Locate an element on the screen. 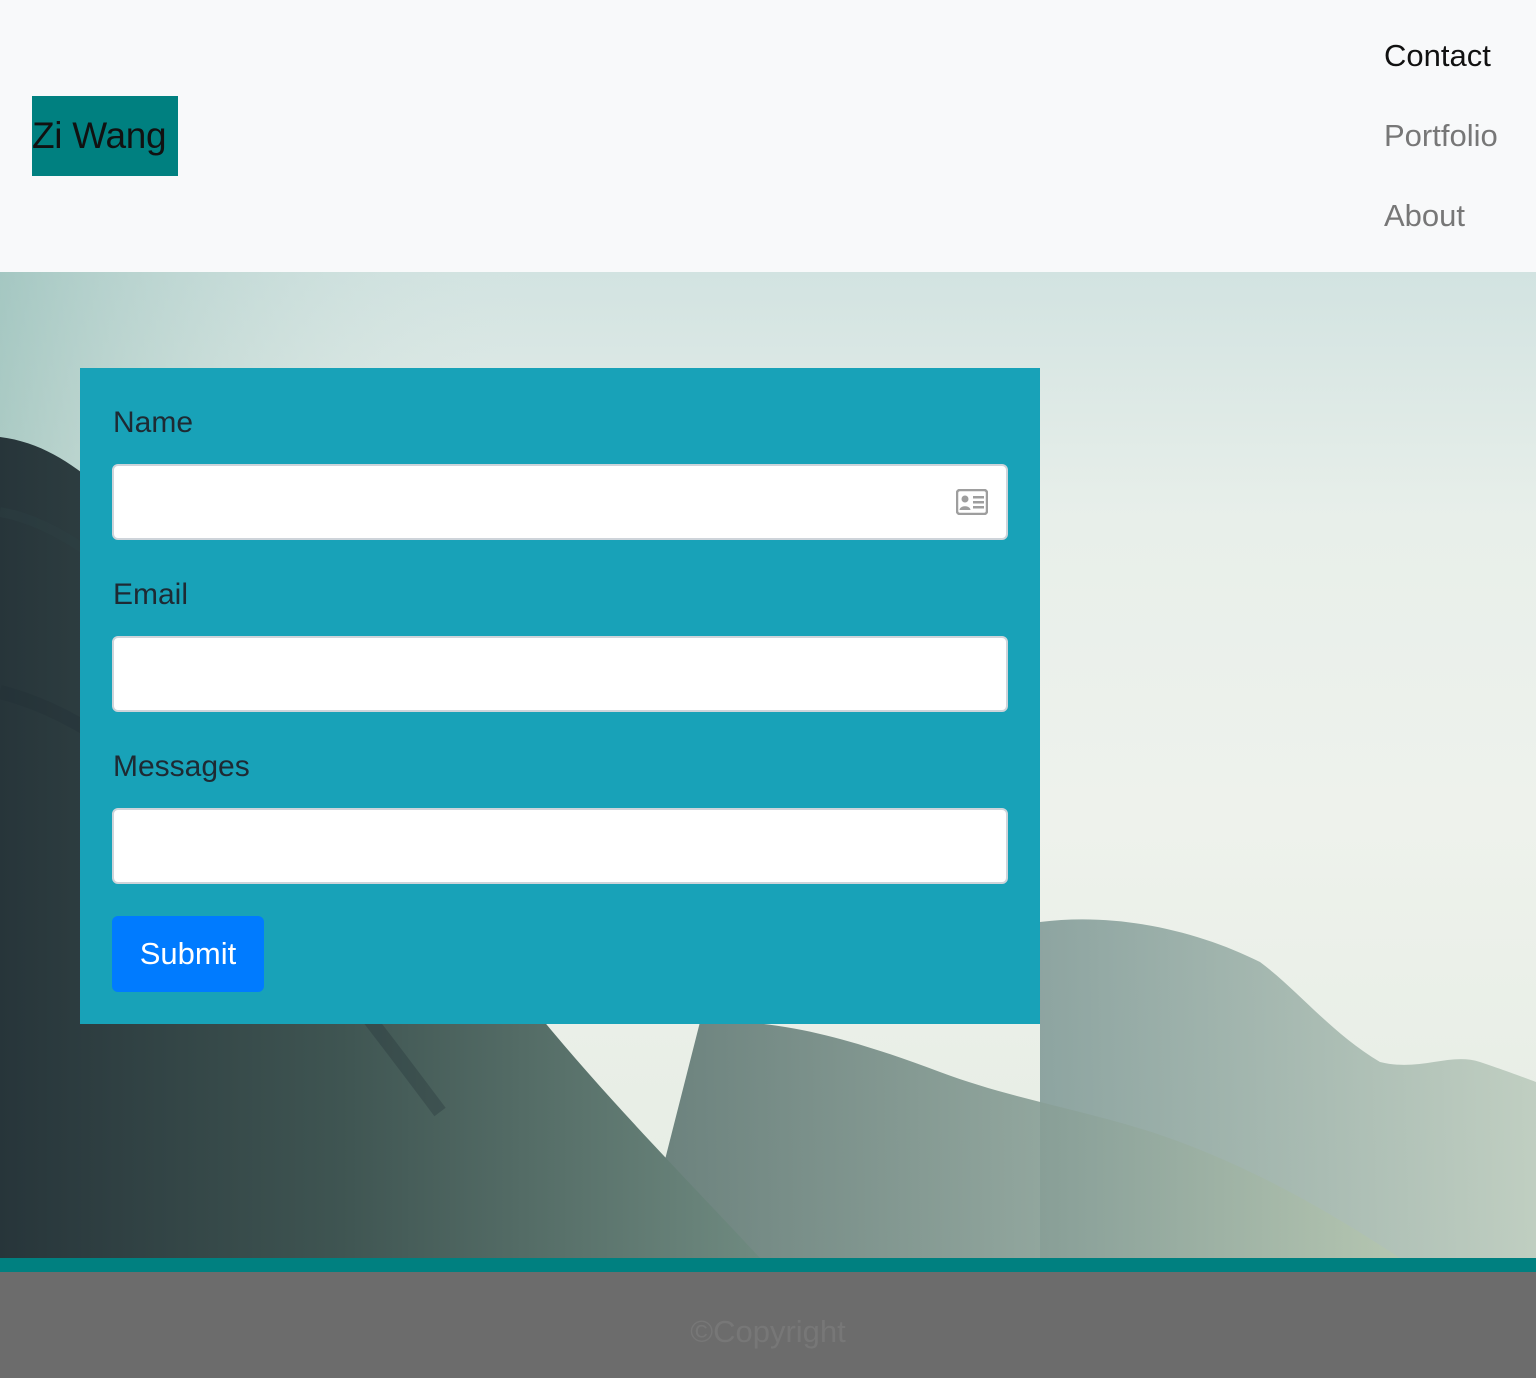 This screenshot has width=1536, height=1378. submit-button: Submit is located at coordinates (188, 954).